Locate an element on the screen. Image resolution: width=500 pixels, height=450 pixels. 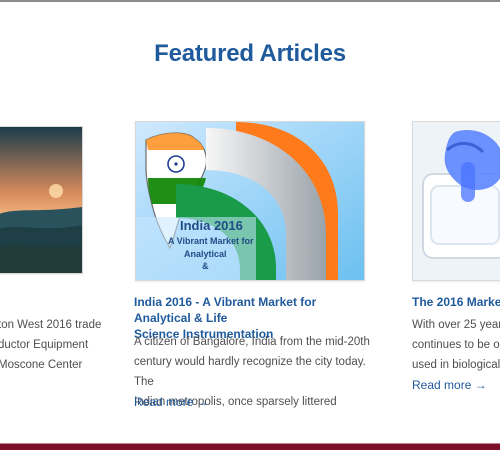
lab-equipment-image is located at coordinates (456, 201).